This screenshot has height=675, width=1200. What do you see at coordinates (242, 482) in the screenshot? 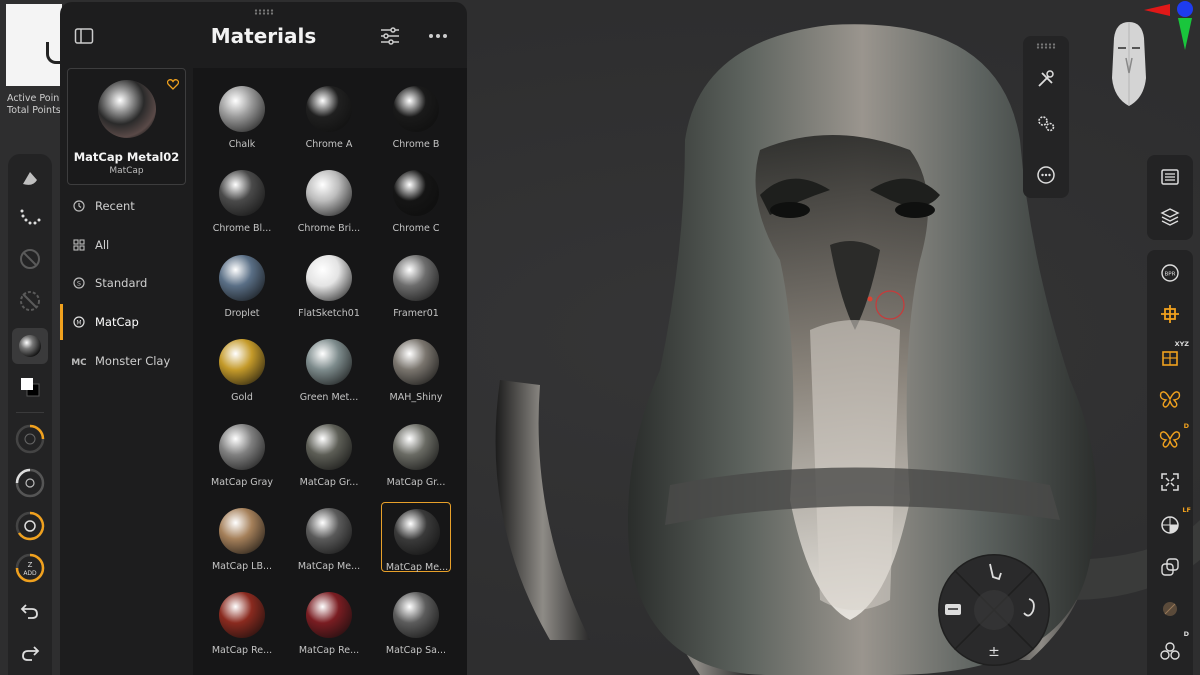
I see `material-label: MatCap Gray` at bounding box center [242, 482].